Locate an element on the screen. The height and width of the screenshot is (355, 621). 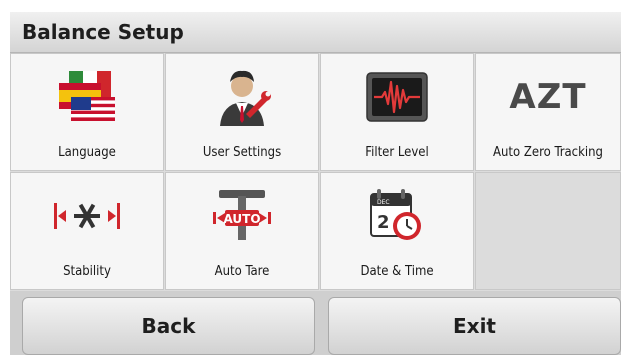
calendar-clock-icon: DEC 2 is located at coordinates (397, 216).